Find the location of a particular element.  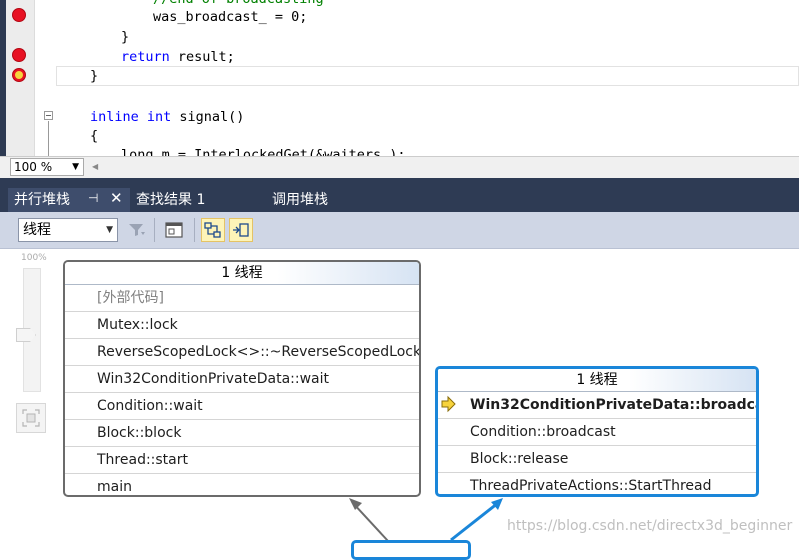

frame-row: Condition::wait is located at coordinates (242, 406).